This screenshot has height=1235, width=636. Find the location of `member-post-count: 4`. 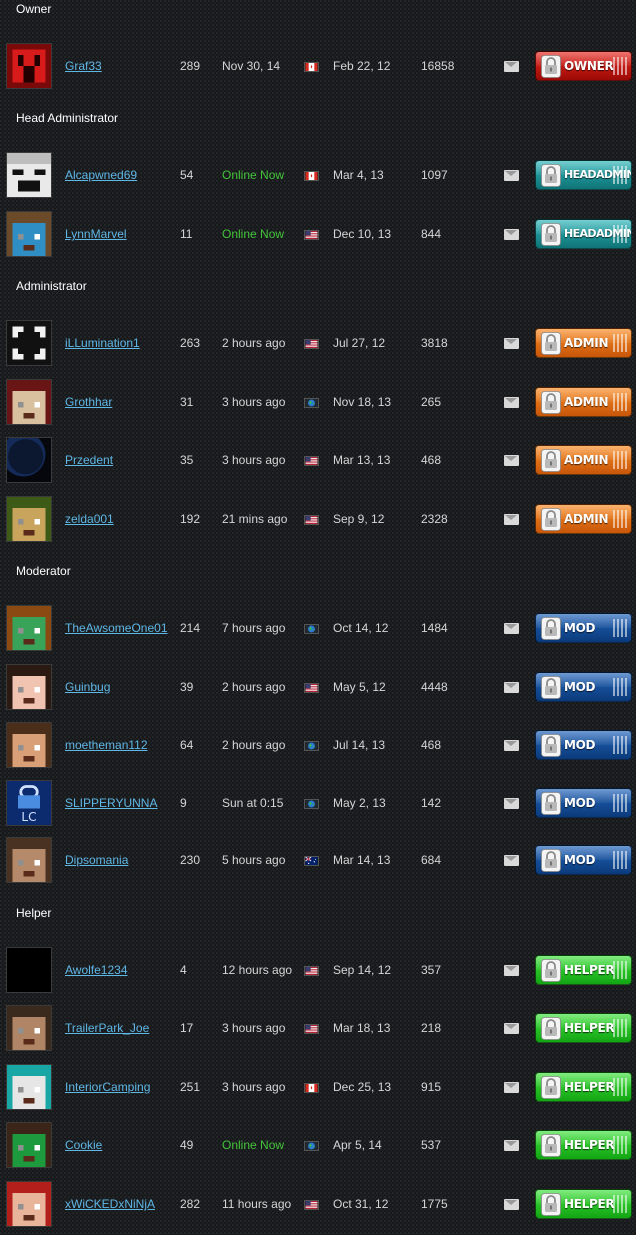

member-post-count: 4 is located at coordinates (183, 970).